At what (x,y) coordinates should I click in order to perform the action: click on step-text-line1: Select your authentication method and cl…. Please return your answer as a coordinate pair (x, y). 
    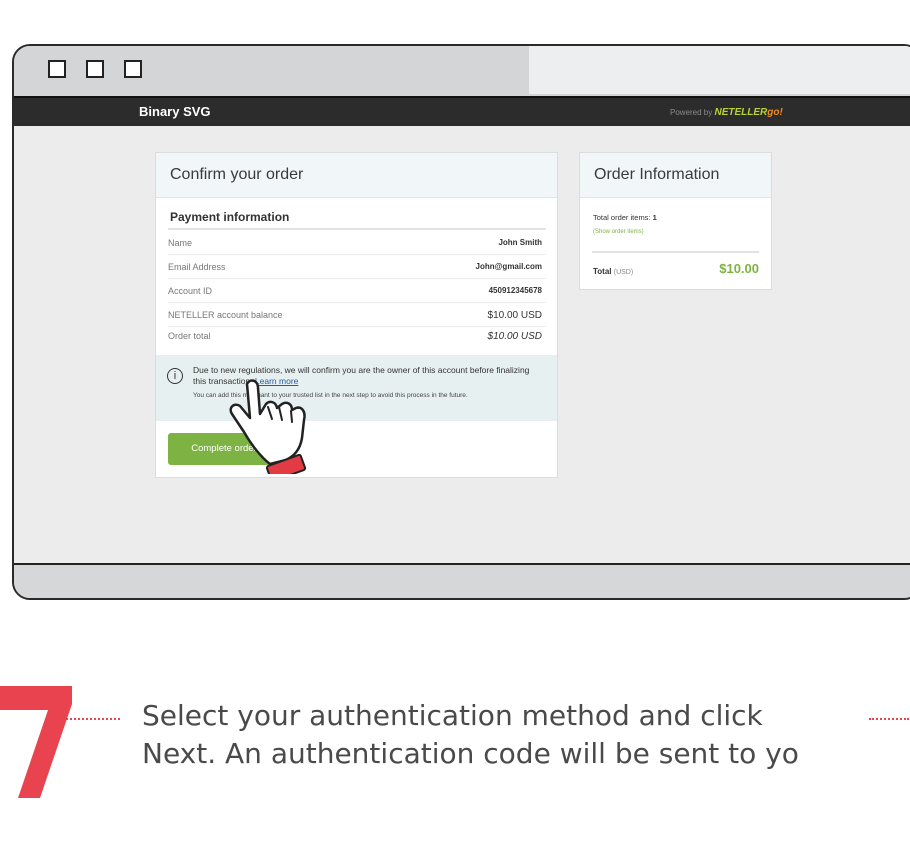
    Looking at the image, I should click on (452, 715).